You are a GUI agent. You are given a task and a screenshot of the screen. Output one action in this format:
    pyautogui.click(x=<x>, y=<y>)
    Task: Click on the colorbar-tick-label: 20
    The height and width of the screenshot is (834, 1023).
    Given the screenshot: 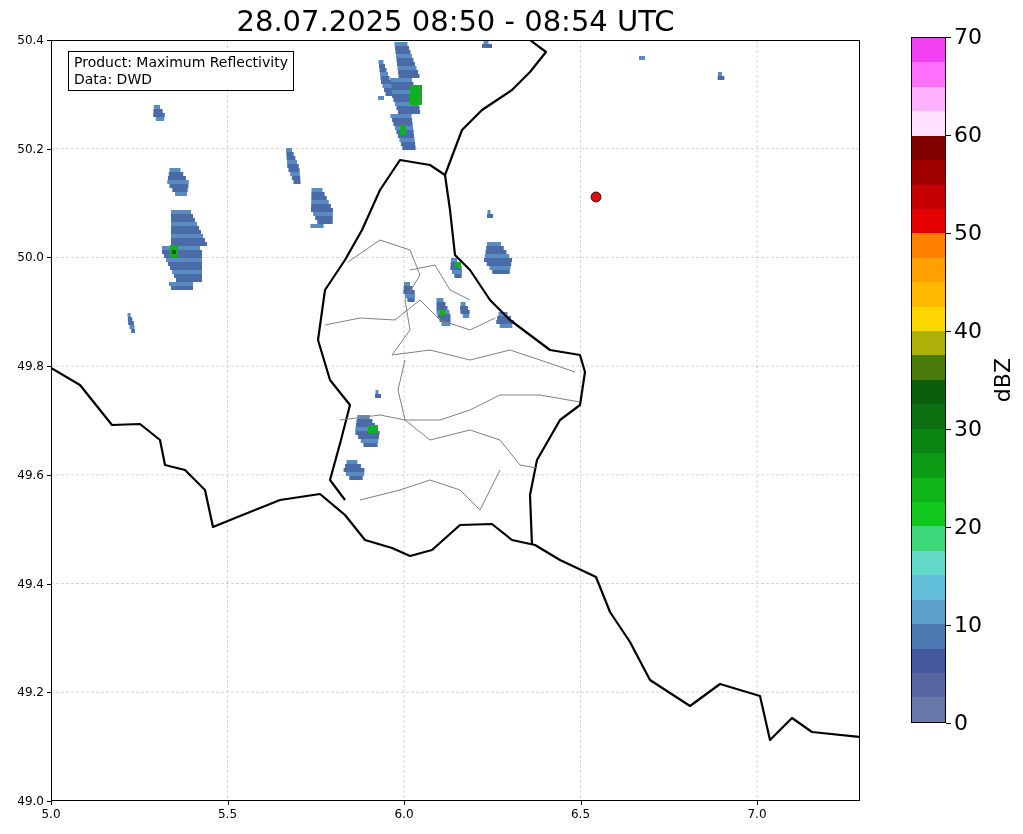 What is the action you would take?
    pyautogui.click(x=968, y=527)
    